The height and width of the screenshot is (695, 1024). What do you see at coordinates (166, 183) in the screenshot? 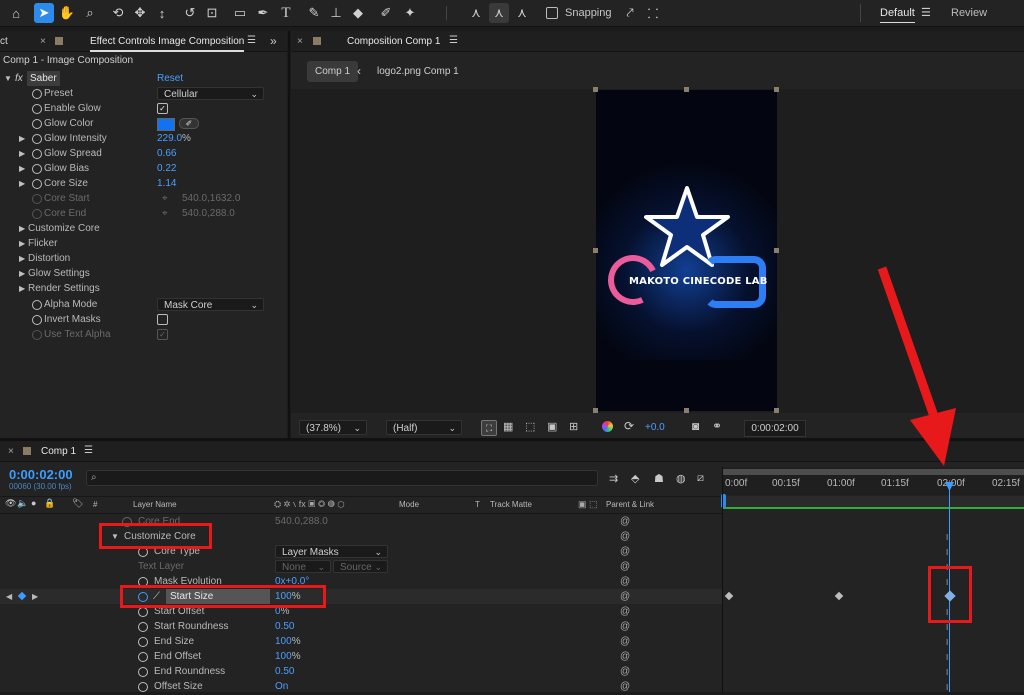
I see `core-size-value: 1.14` at bounding box center [166, 183].